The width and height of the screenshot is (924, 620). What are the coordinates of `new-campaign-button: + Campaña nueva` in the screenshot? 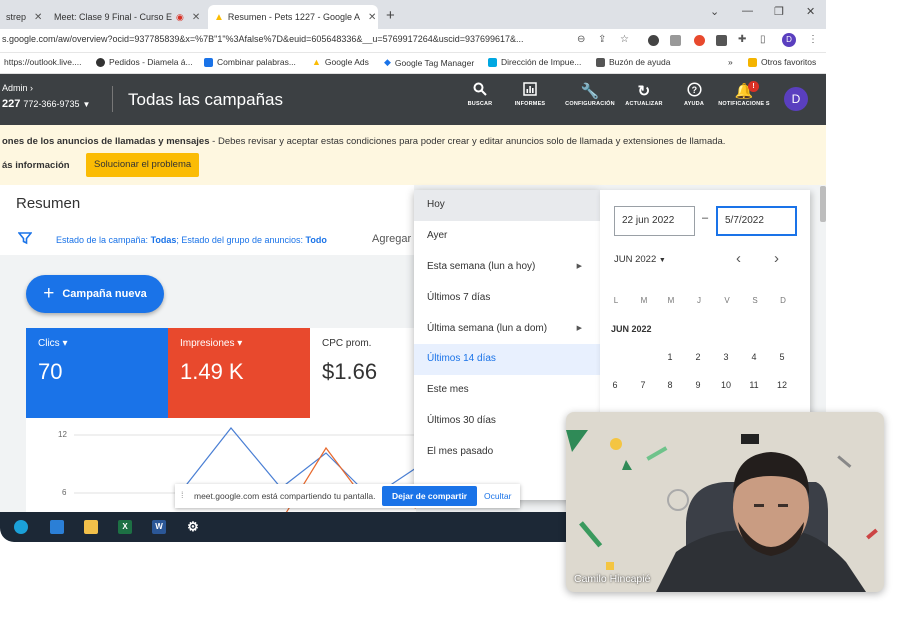 It's located at (95, 294).